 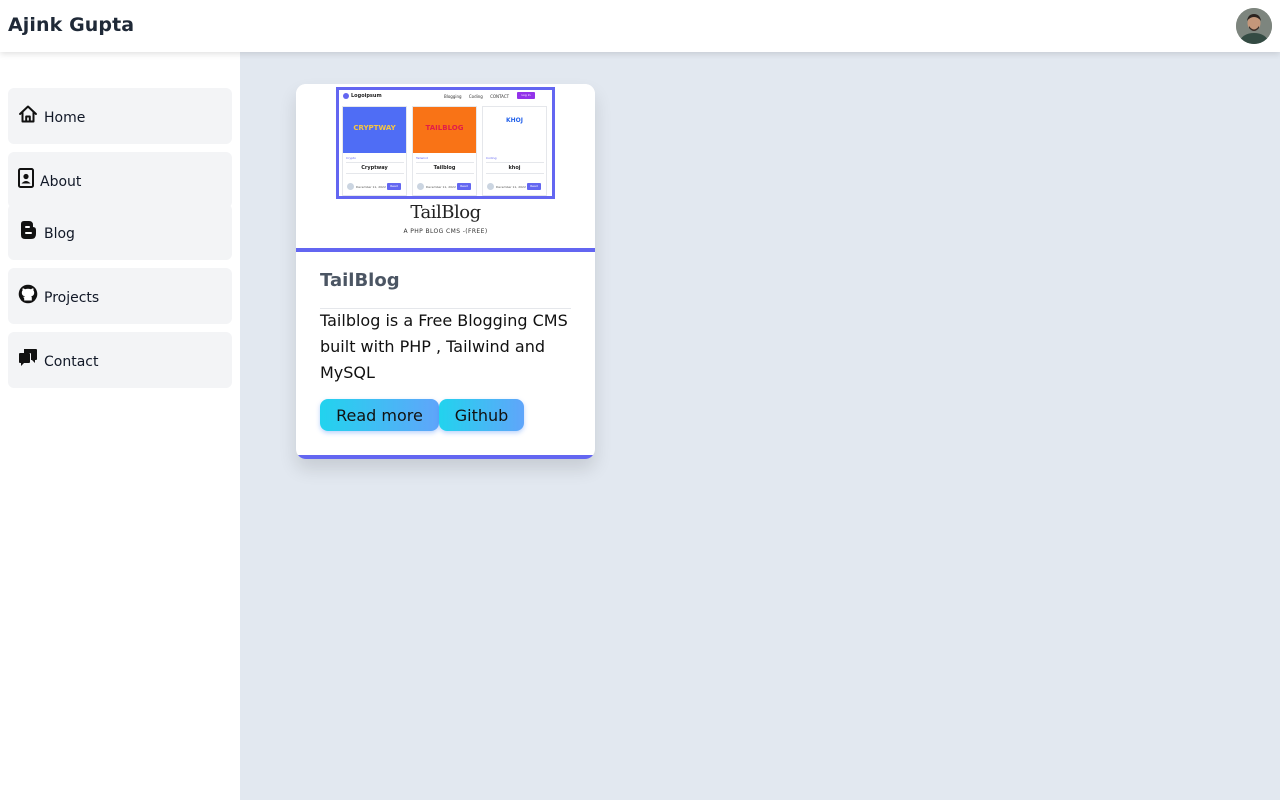 I want to click on site-title: Ajink Gupta, so click(x=71, y=25).